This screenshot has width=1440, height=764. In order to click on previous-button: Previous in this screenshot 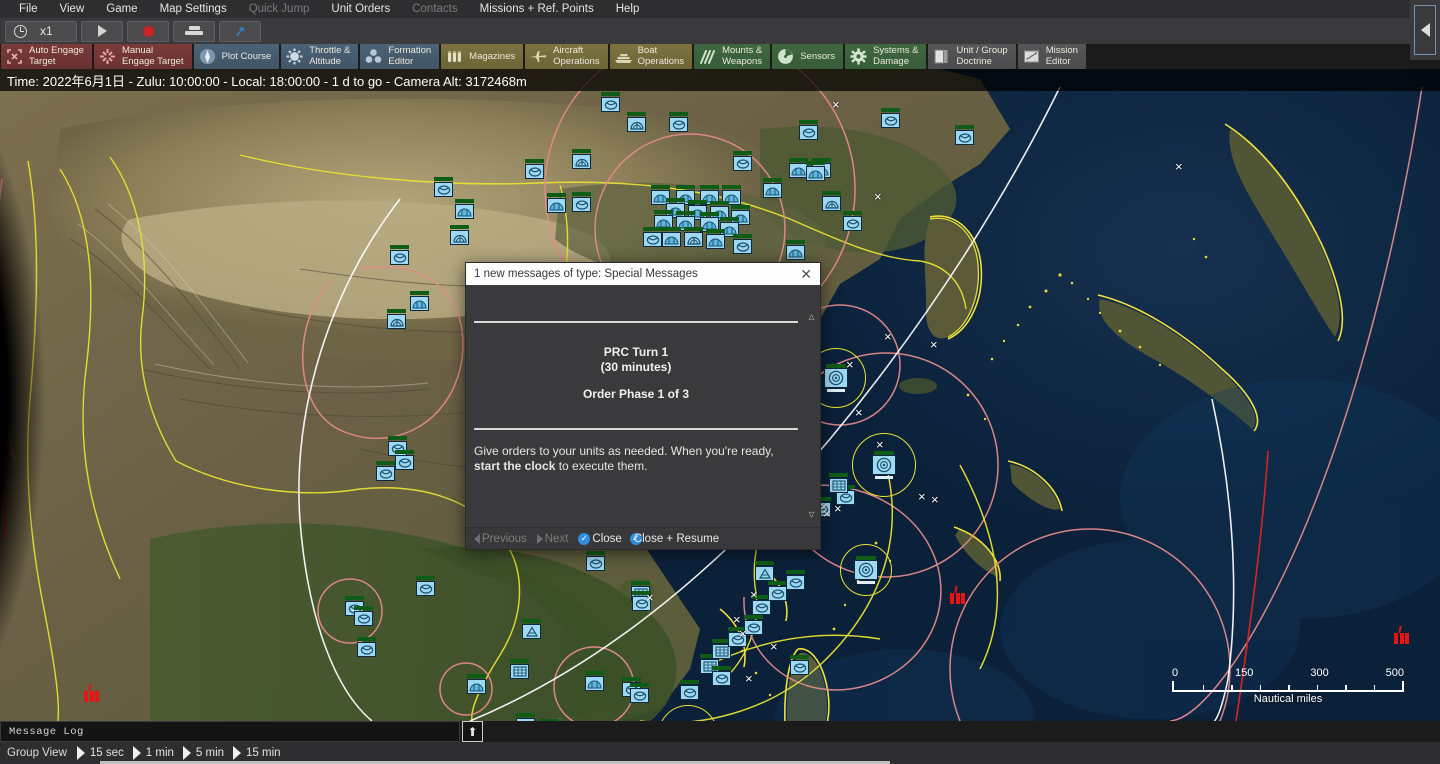, I will do `click(500, 539)`.